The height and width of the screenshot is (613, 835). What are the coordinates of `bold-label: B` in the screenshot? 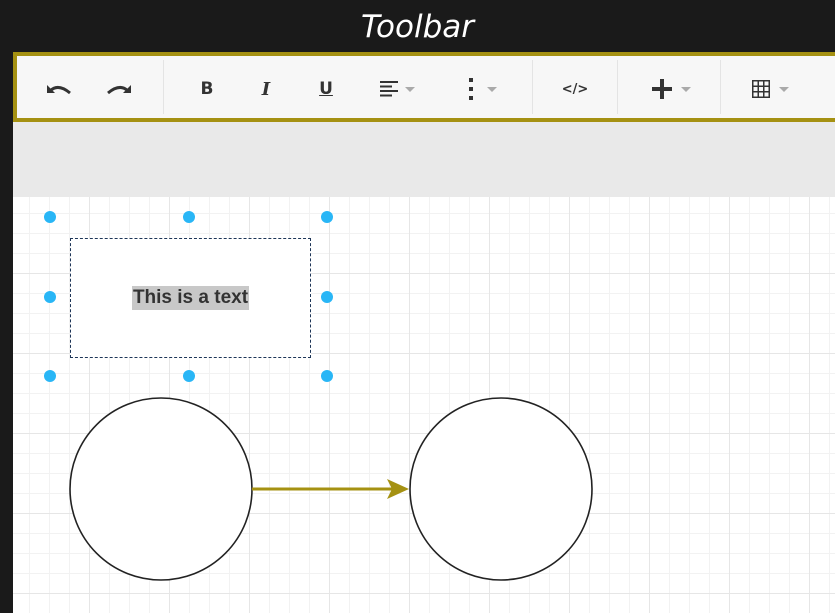 It's located at (207, 89).